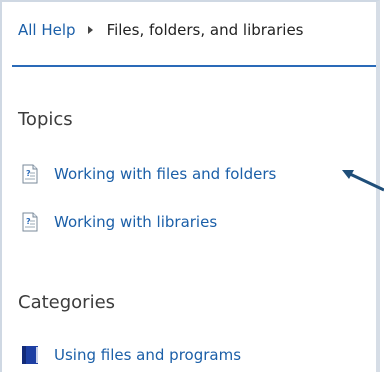 The width and height of the screenshot is (384, 372). I want to click on topics-heading: Topics, so click(45, 119).